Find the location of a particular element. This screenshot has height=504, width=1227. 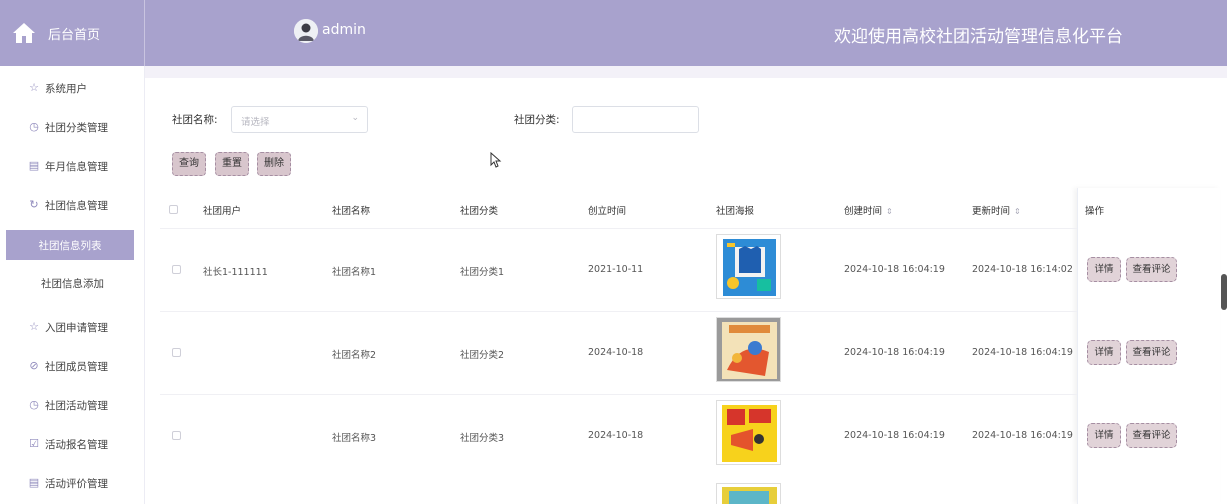

sidebar-item-label: 入团申请管理 is located at coordinates (76, 327).